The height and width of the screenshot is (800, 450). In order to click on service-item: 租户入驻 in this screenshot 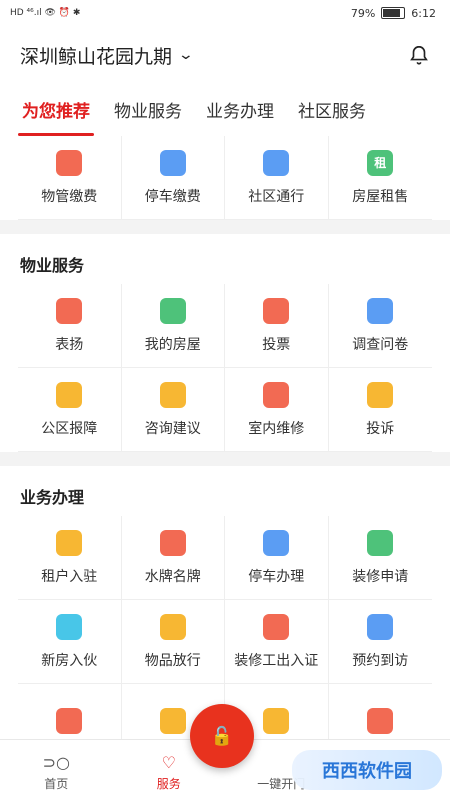, I will do `click(70, 558)`.